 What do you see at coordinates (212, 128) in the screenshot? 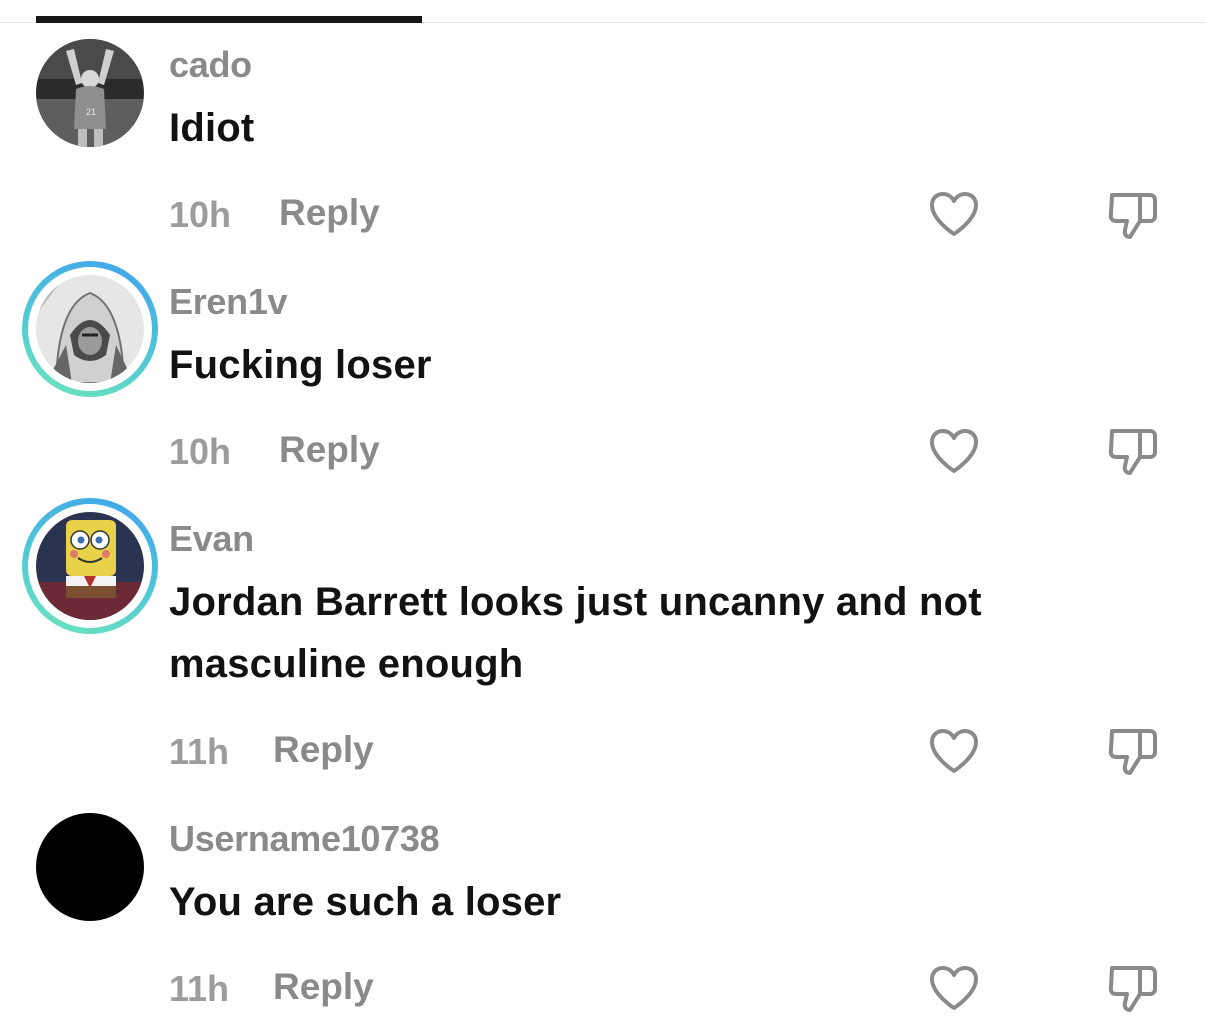
I see `comment-text: Idiot` at bounding box center [212, 128].